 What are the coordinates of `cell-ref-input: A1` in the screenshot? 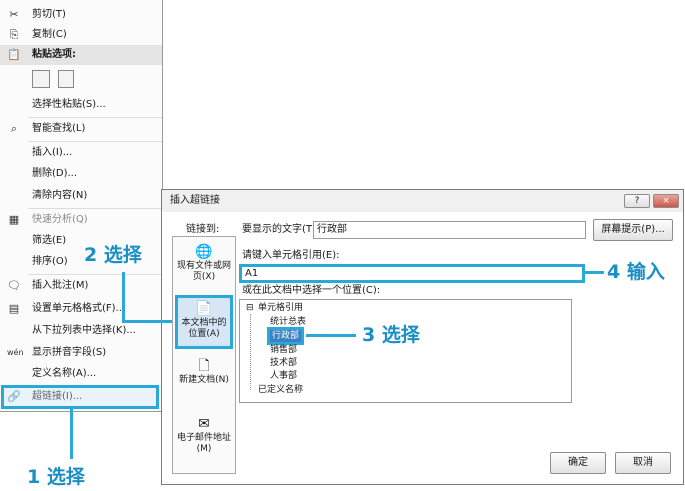 It's located at (412, 273).